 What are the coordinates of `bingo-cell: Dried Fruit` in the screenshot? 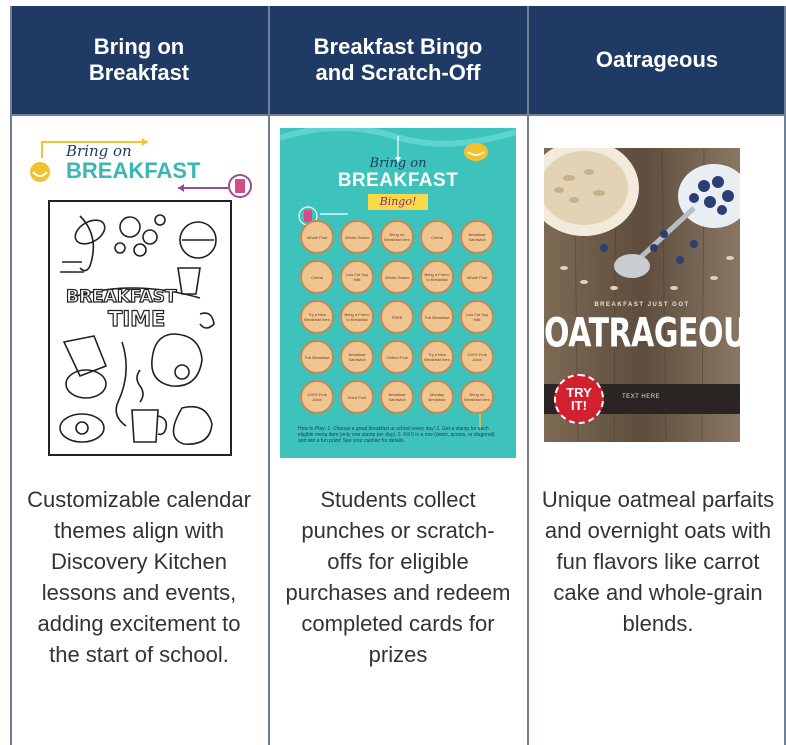 It's located at (357, 397).